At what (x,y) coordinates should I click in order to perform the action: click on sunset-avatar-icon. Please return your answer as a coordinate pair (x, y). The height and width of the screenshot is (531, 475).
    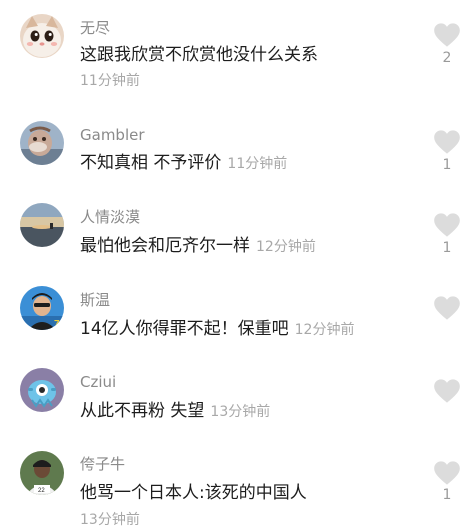
    Looking at the image, I should click on (42, 225).